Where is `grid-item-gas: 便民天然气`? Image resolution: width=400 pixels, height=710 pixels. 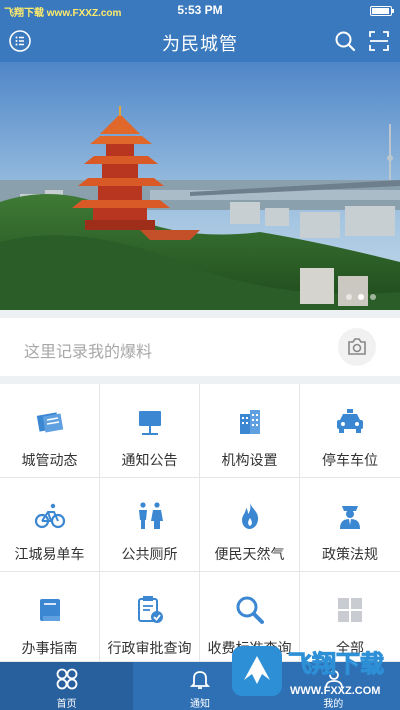 grid-item-gas: 便民天然气 is located at coordinates (250, 525).